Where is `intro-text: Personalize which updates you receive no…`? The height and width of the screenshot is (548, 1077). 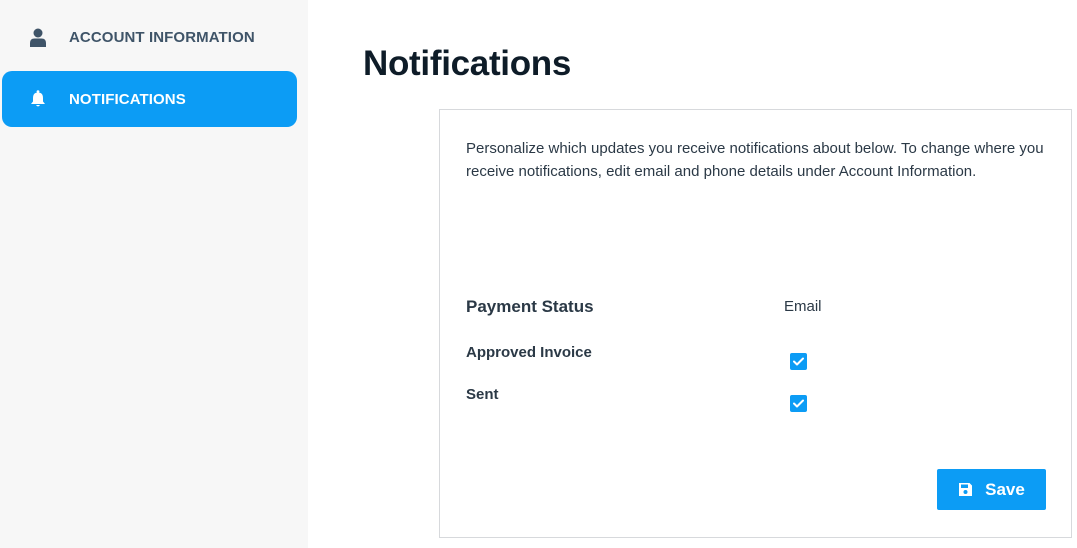 intro-text: Personalize which updates you receive no… is located at coordinates (755, 160).